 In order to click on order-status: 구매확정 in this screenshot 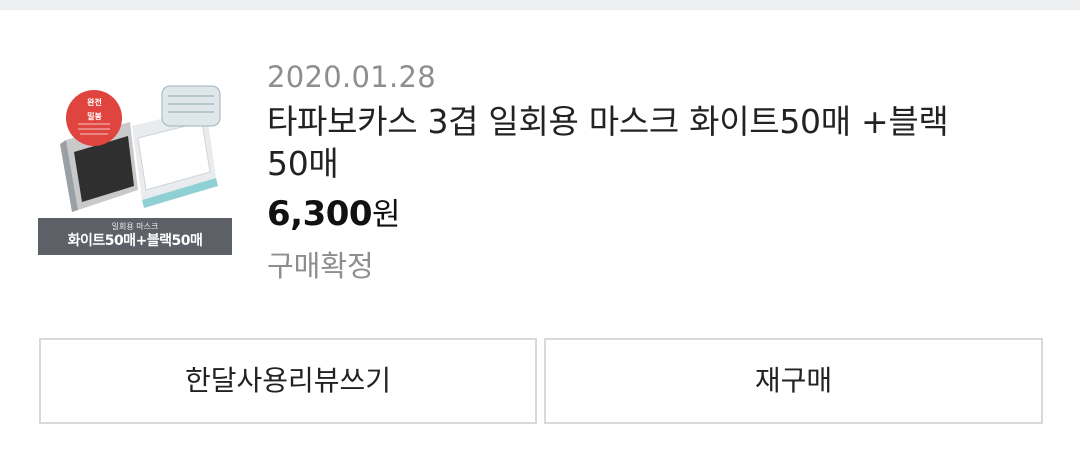, I will do `click(320, 266)`.